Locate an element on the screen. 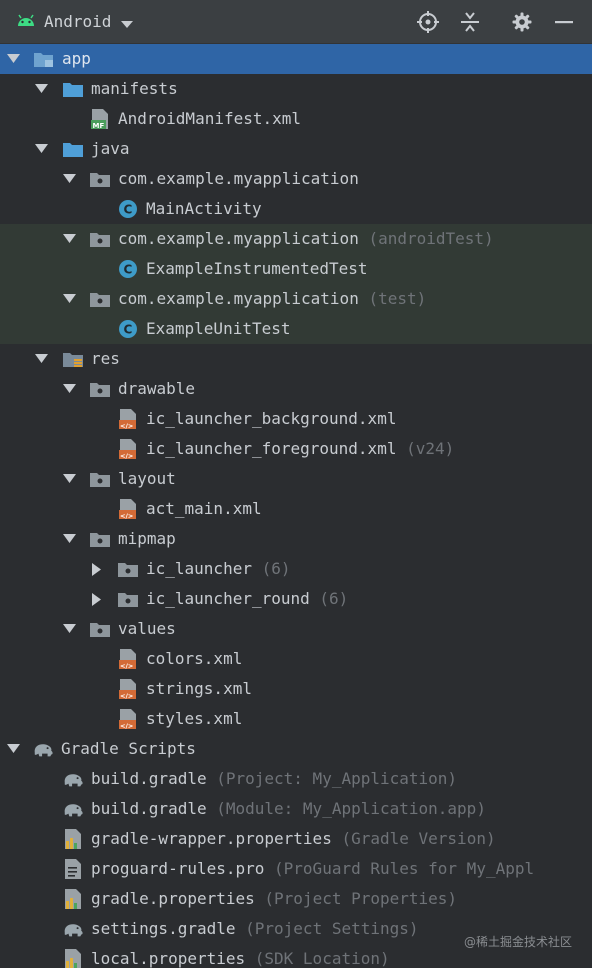 This screenshot has width=592, height=968. tree-item-label: ic_launcher_round (6) is located at coordinates (247, 598).